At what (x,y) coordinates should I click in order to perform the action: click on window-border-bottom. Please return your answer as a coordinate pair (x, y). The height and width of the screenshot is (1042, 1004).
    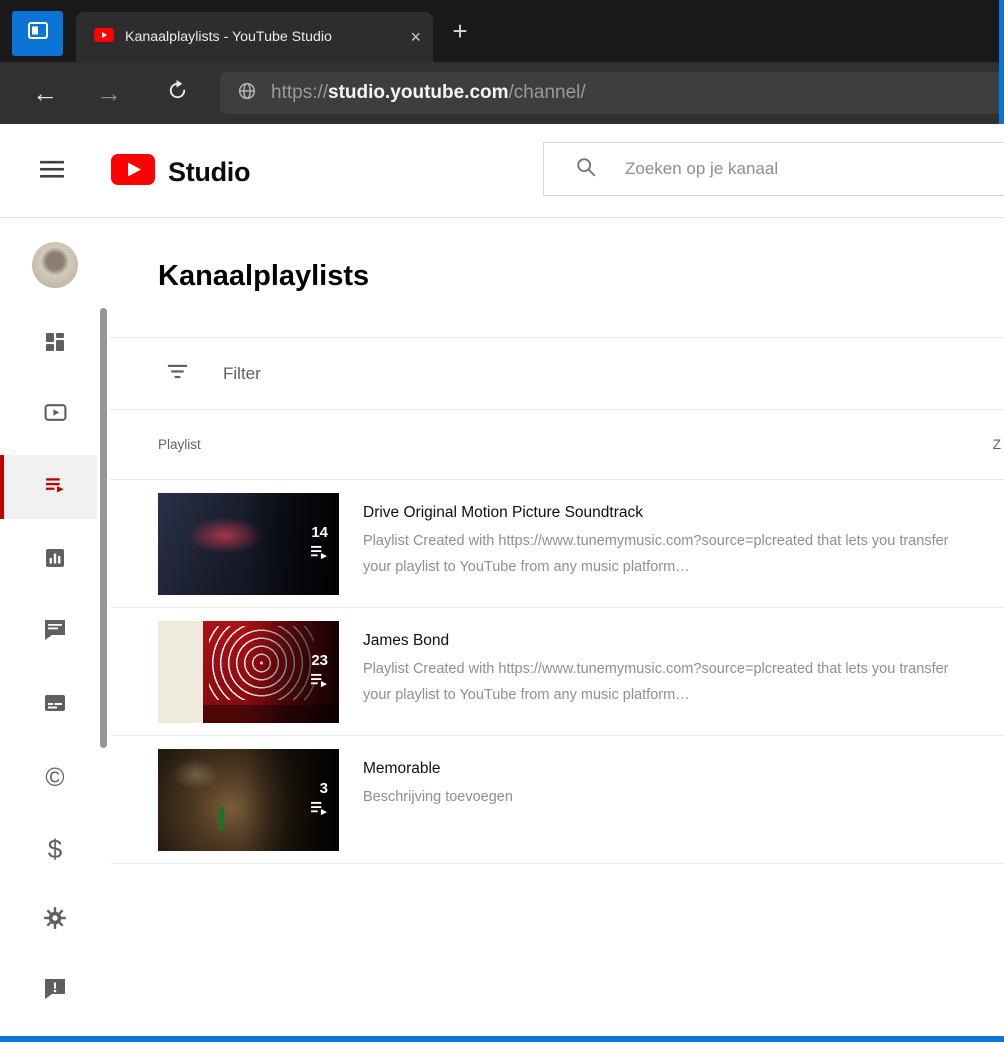
    Looking at the image, I should click on (502, 1039).